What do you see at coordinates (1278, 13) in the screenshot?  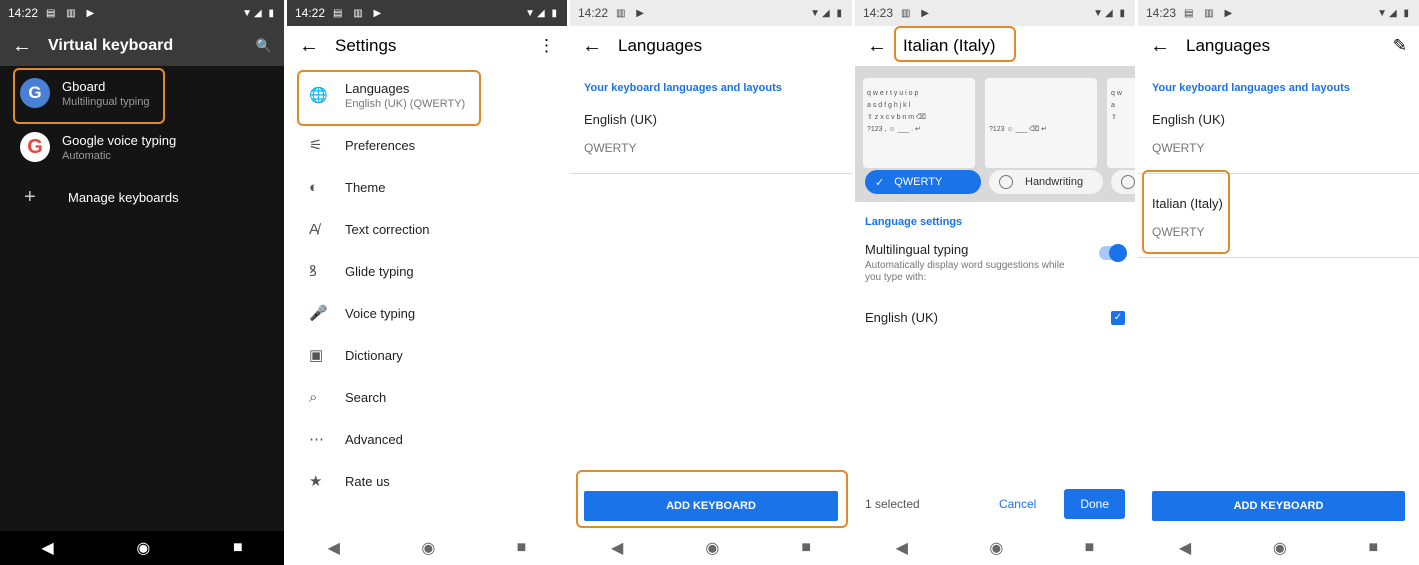 I see `status-bar: 14:23 ▤ ▥ ▶ ▼◢ ▮` at bounding box center [1278, 13].